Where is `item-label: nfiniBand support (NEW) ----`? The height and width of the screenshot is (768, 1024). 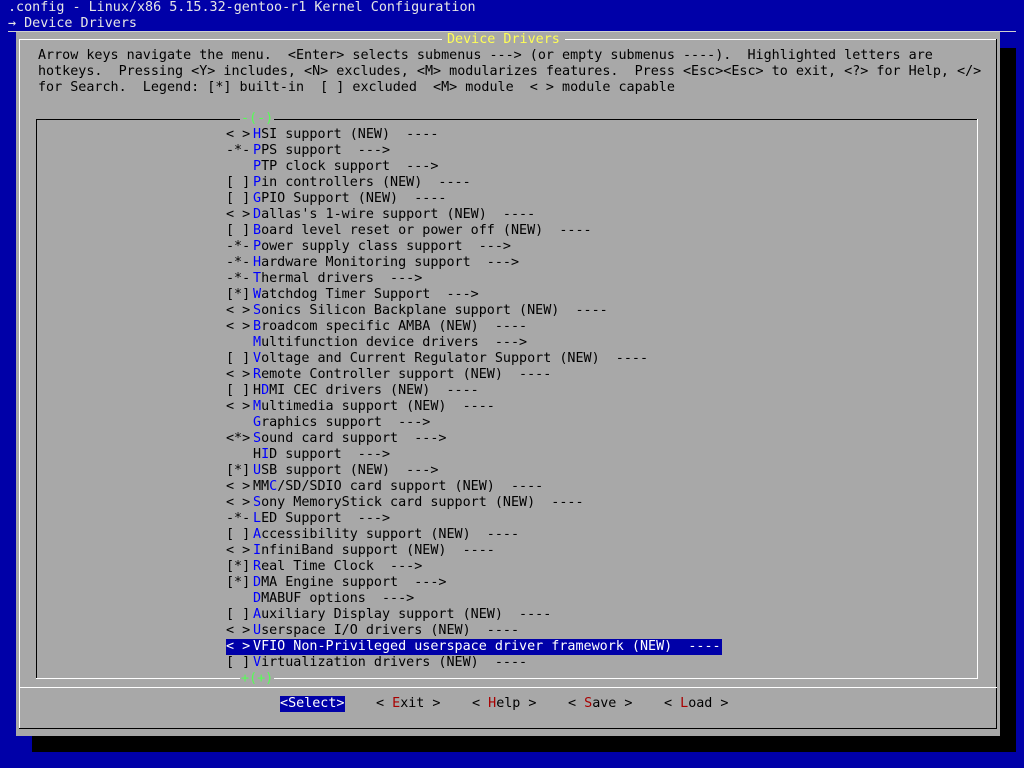
item-label: nfiniBand support (NEW) ---- is located at coordinates (378, 550).